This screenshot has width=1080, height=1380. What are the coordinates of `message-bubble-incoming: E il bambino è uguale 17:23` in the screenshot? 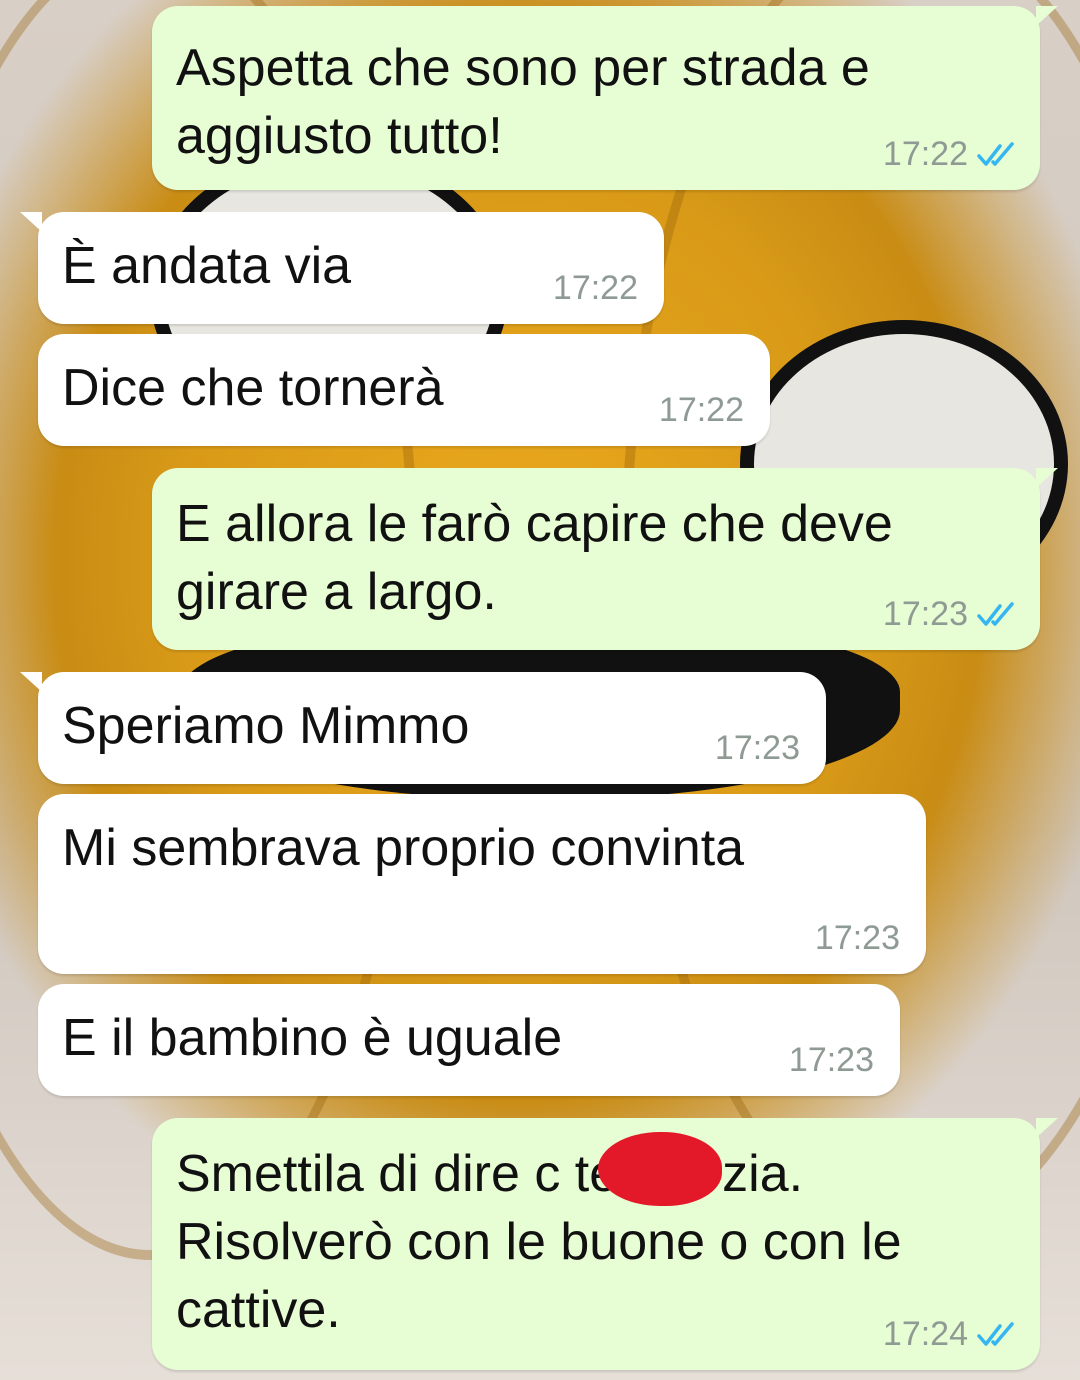 It's located at (469, 1040).